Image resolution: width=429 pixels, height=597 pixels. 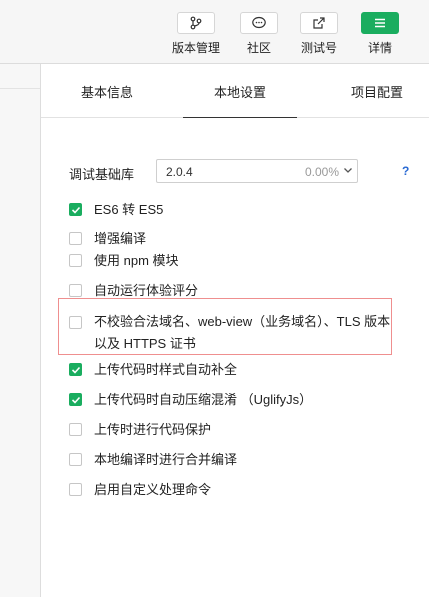 What do you see at coordinates (196, 23) in the screenshot?
I see `branch-icon` at bounding box center [196, 23].